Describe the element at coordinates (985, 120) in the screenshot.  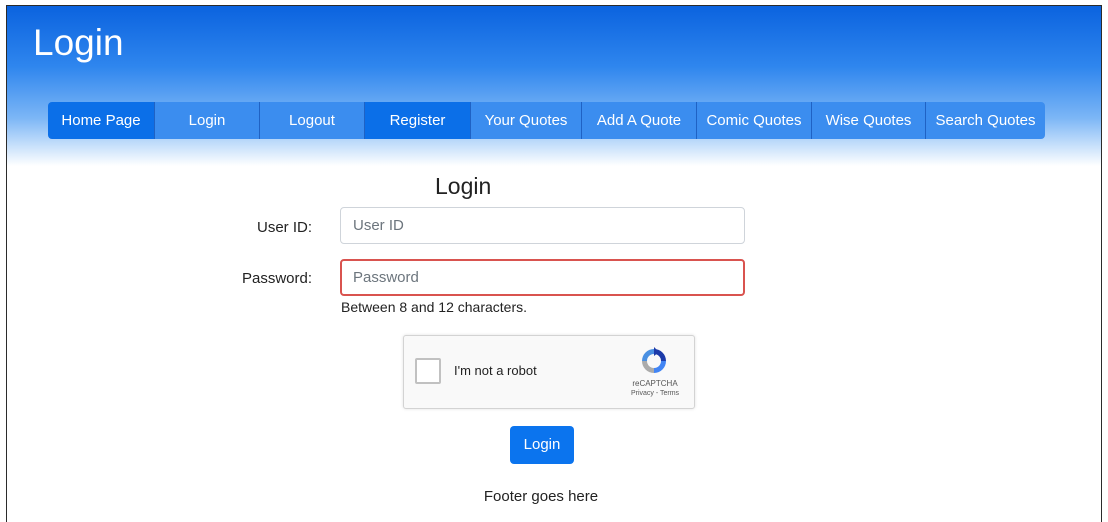
I see `nav-search-quotes: Search Quotes` at that location.